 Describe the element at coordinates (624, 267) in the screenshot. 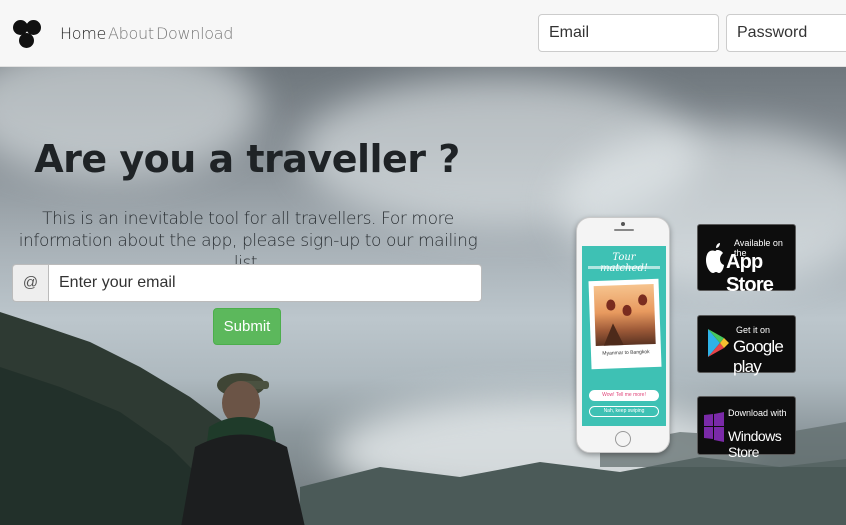

I see `screen-subtitle-line` at that location.